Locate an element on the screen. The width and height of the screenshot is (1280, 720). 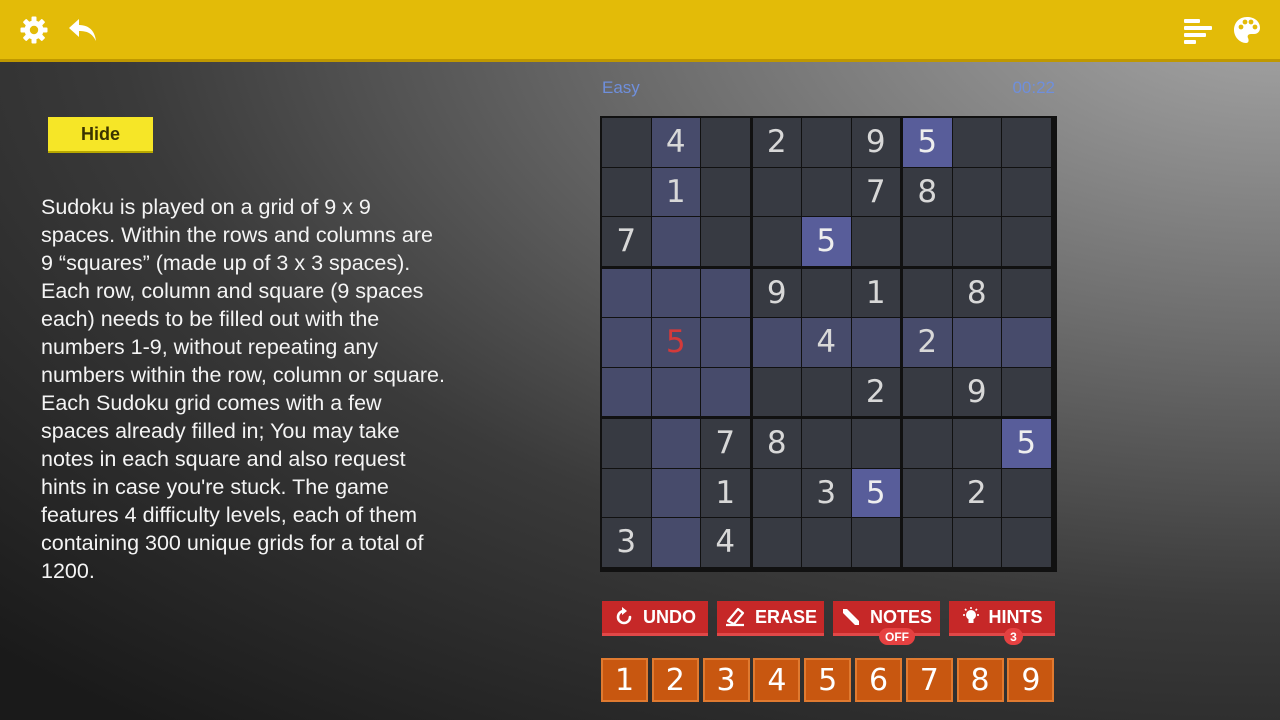
numpad-button-5: 5 is located at coordinates (828, 680).